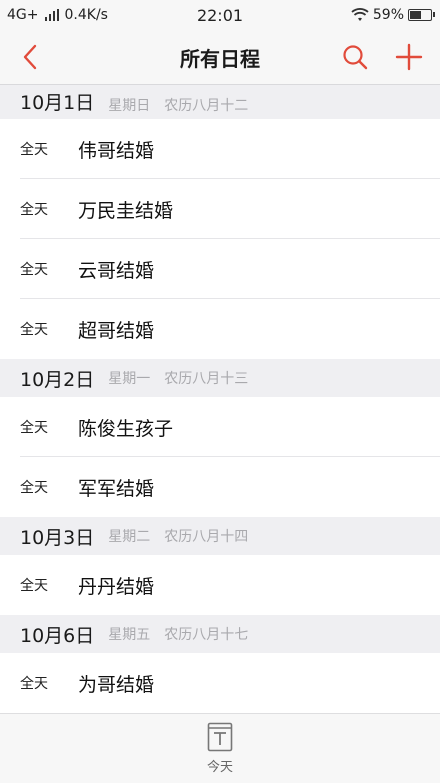  I want to click on date-header: 10月1日 星期日 农历八月十二, so click(220, 102).